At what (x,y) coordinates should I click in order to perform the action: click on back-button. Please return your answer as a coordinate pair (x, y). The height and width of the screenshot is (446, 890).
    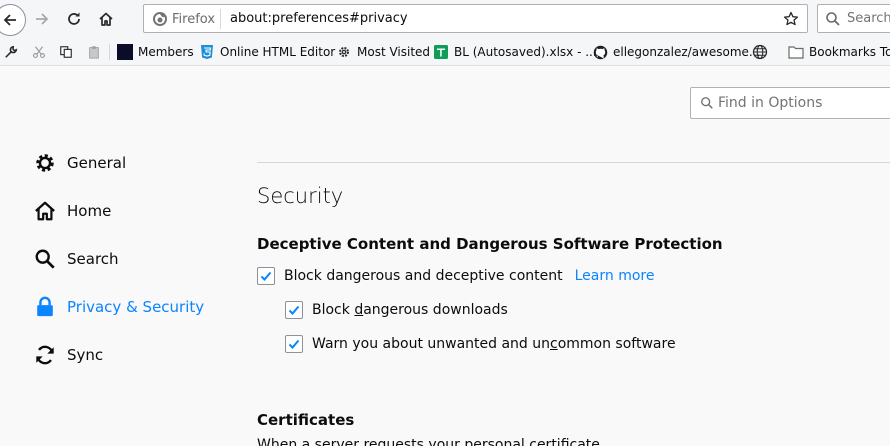
    Looking at the image, I should click on (13, 20).